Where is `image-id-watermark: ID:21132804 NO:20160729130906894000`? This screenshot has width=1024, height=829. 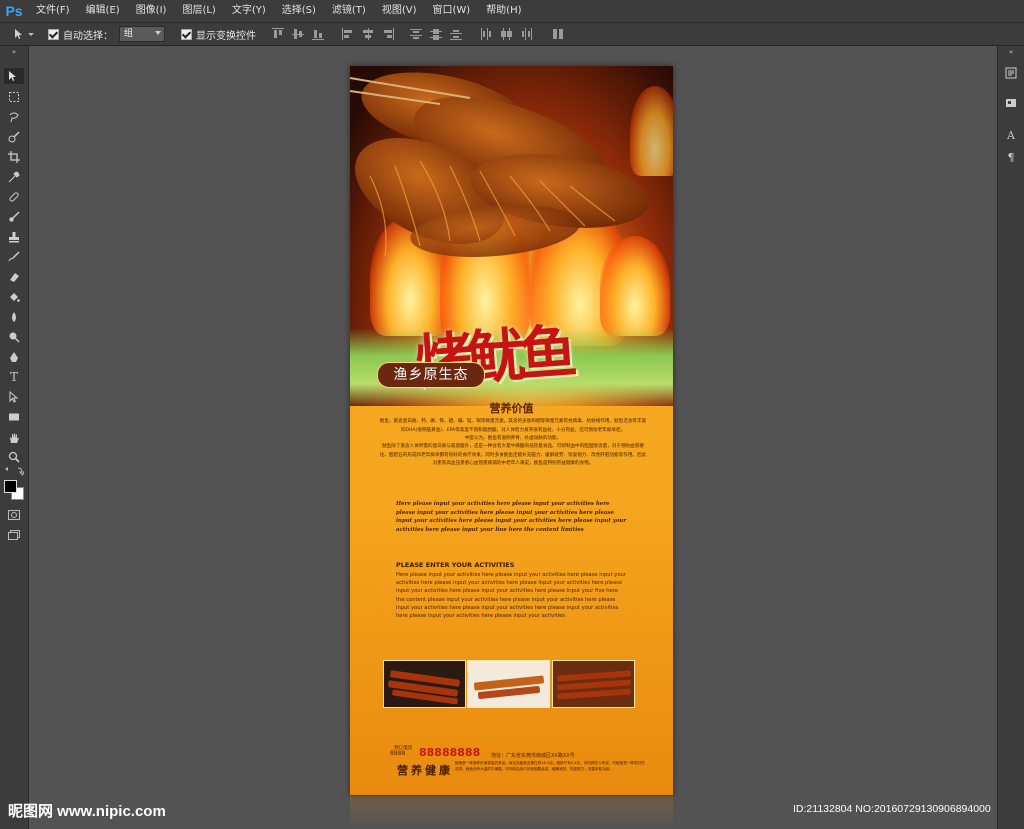 image-id-watermark: ID:21132804 NO:20160729130906894000 is located at coordinates (892, 809).